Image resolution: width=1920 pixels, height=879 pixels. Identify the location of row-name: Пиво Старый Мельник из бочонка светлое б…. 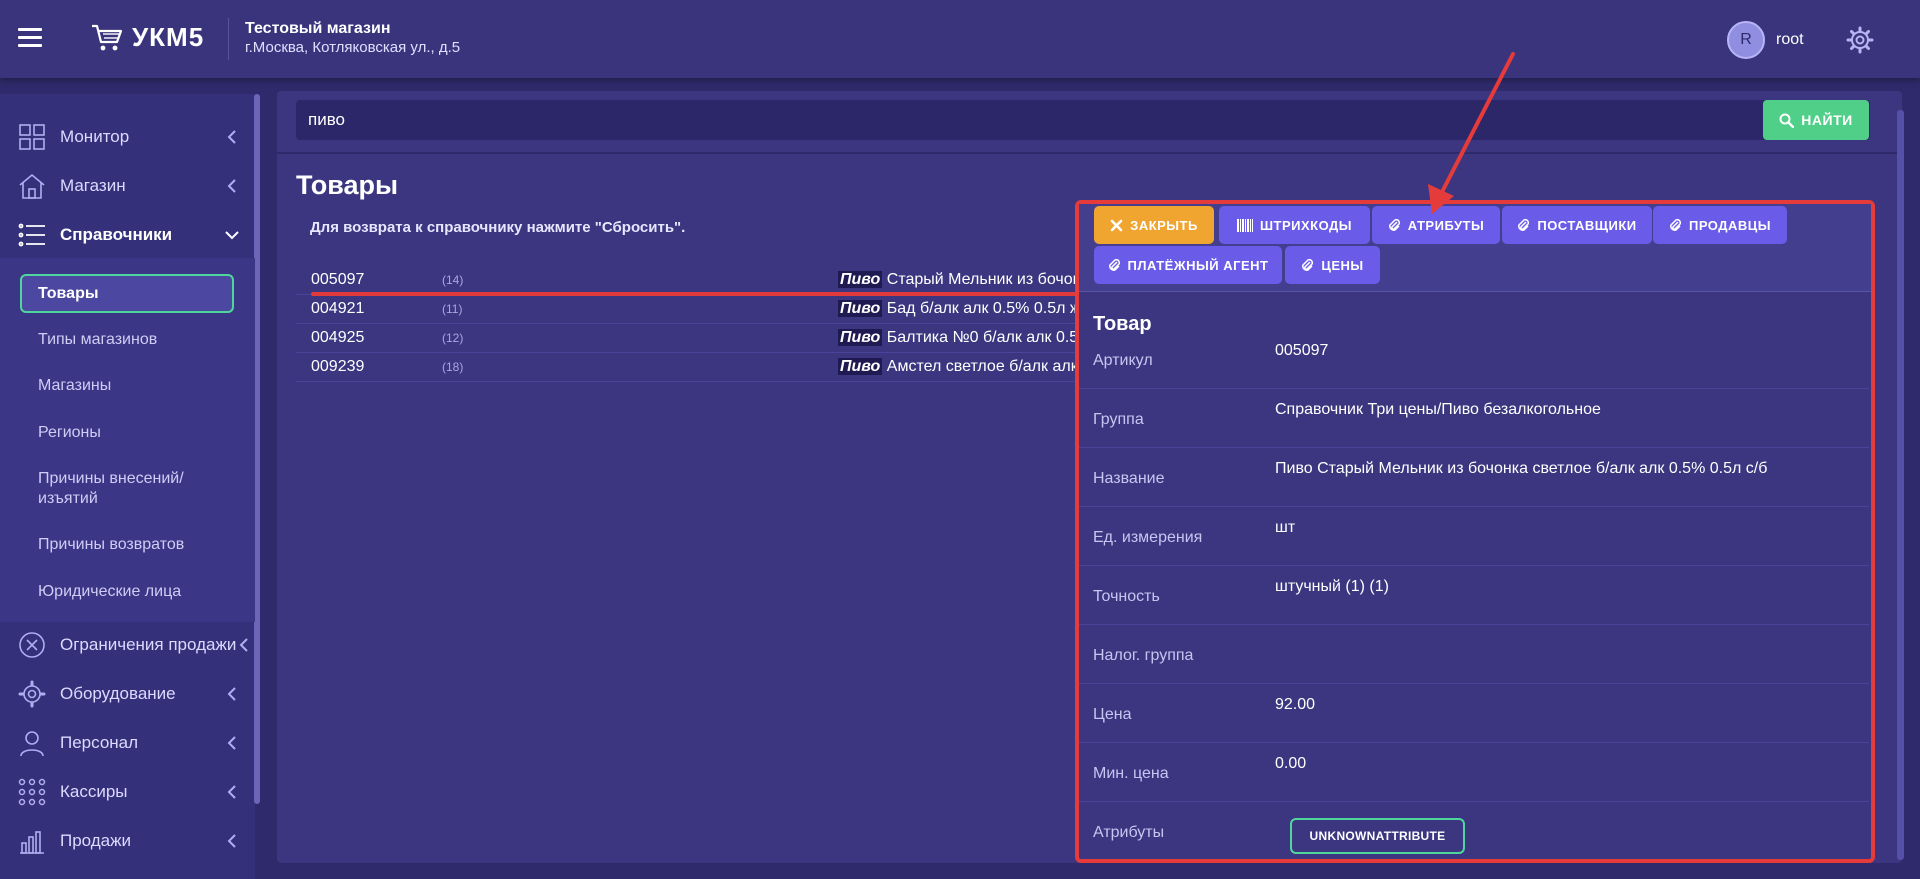
(957, 280).